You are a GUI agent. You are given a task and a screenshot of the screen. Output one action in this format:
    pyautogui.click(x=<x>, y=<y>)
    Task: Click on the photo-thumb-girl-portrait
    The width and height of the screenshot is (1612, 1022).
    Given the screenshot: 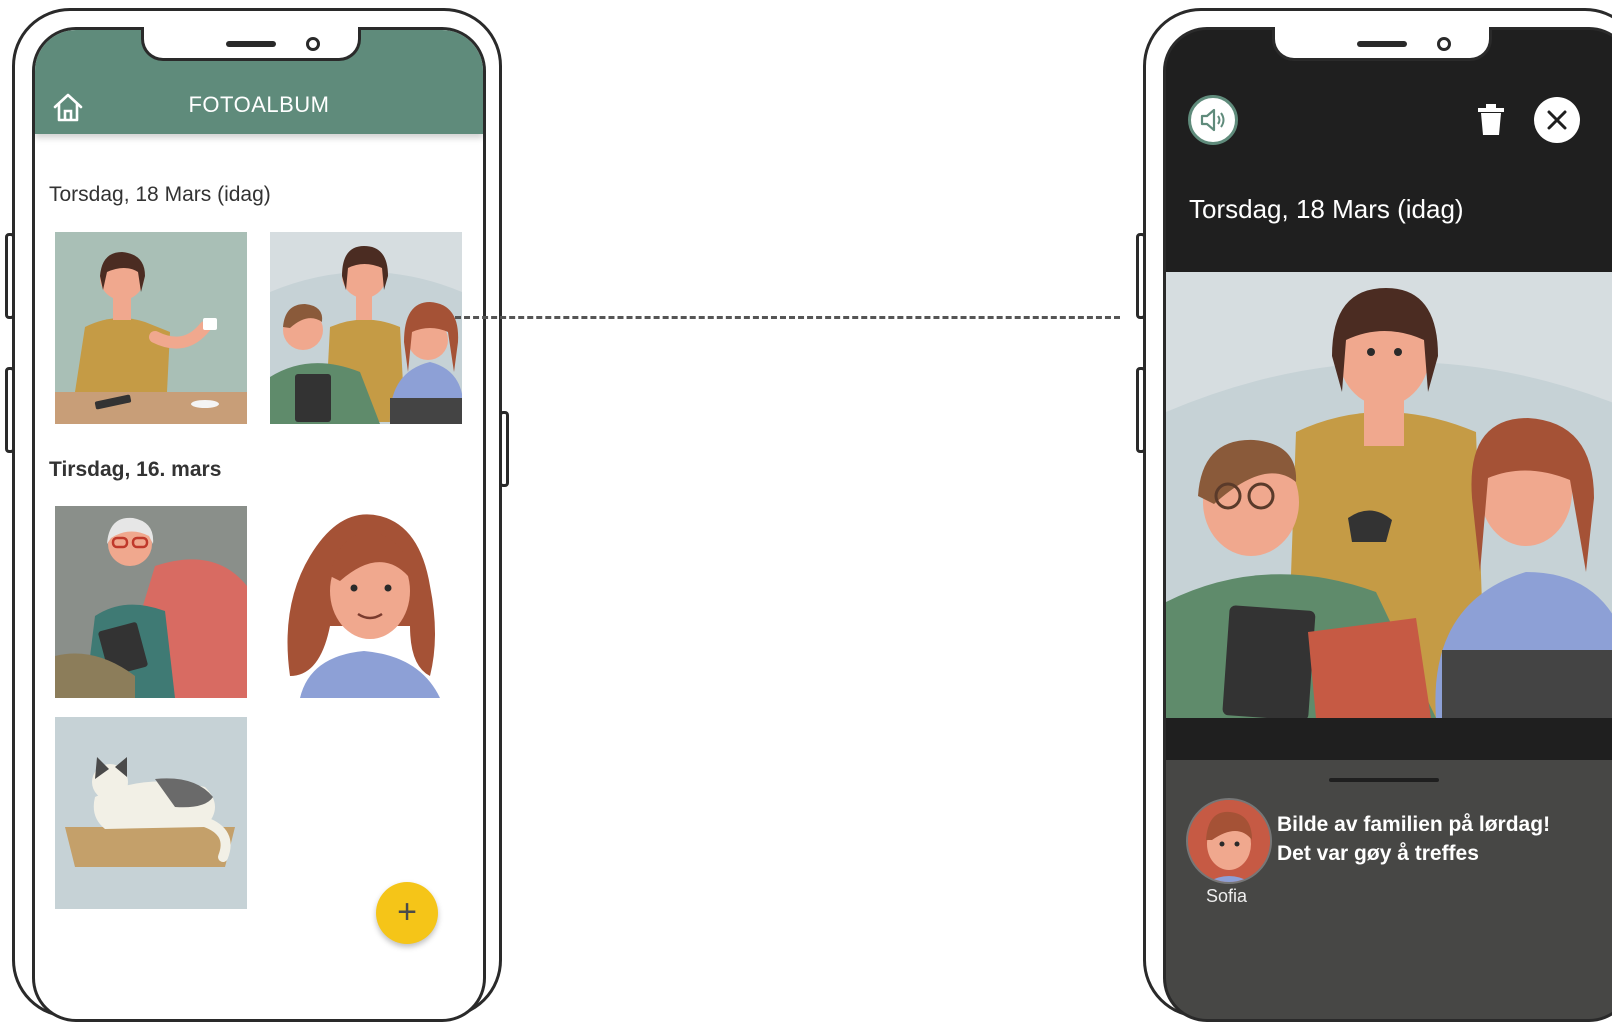 What is the action you would take?
    pyautogui.click(x=366, y=602)
    